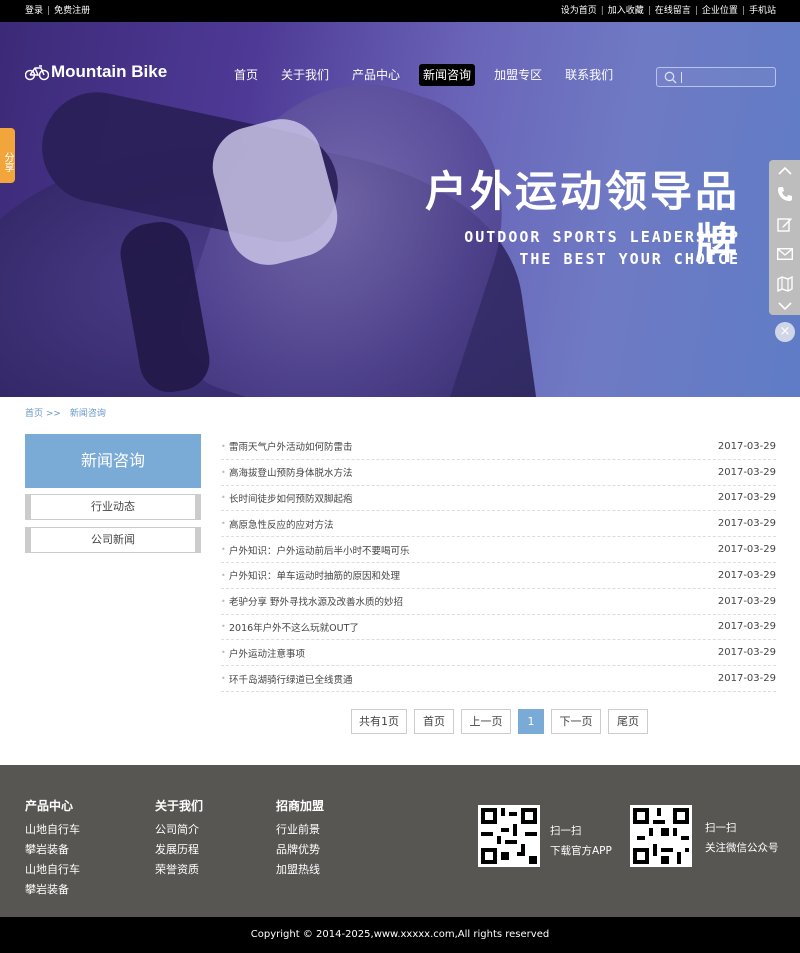 This screenshot has height=953, width=800. I want to click on left-menu-title: 新闻咨询, so click(113, 461).